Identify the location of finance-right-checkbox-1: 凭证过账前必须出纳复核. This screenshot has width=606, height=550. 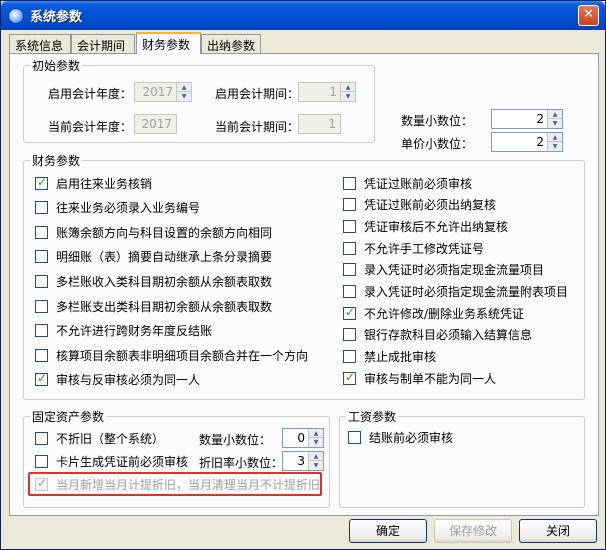
(419, 205).